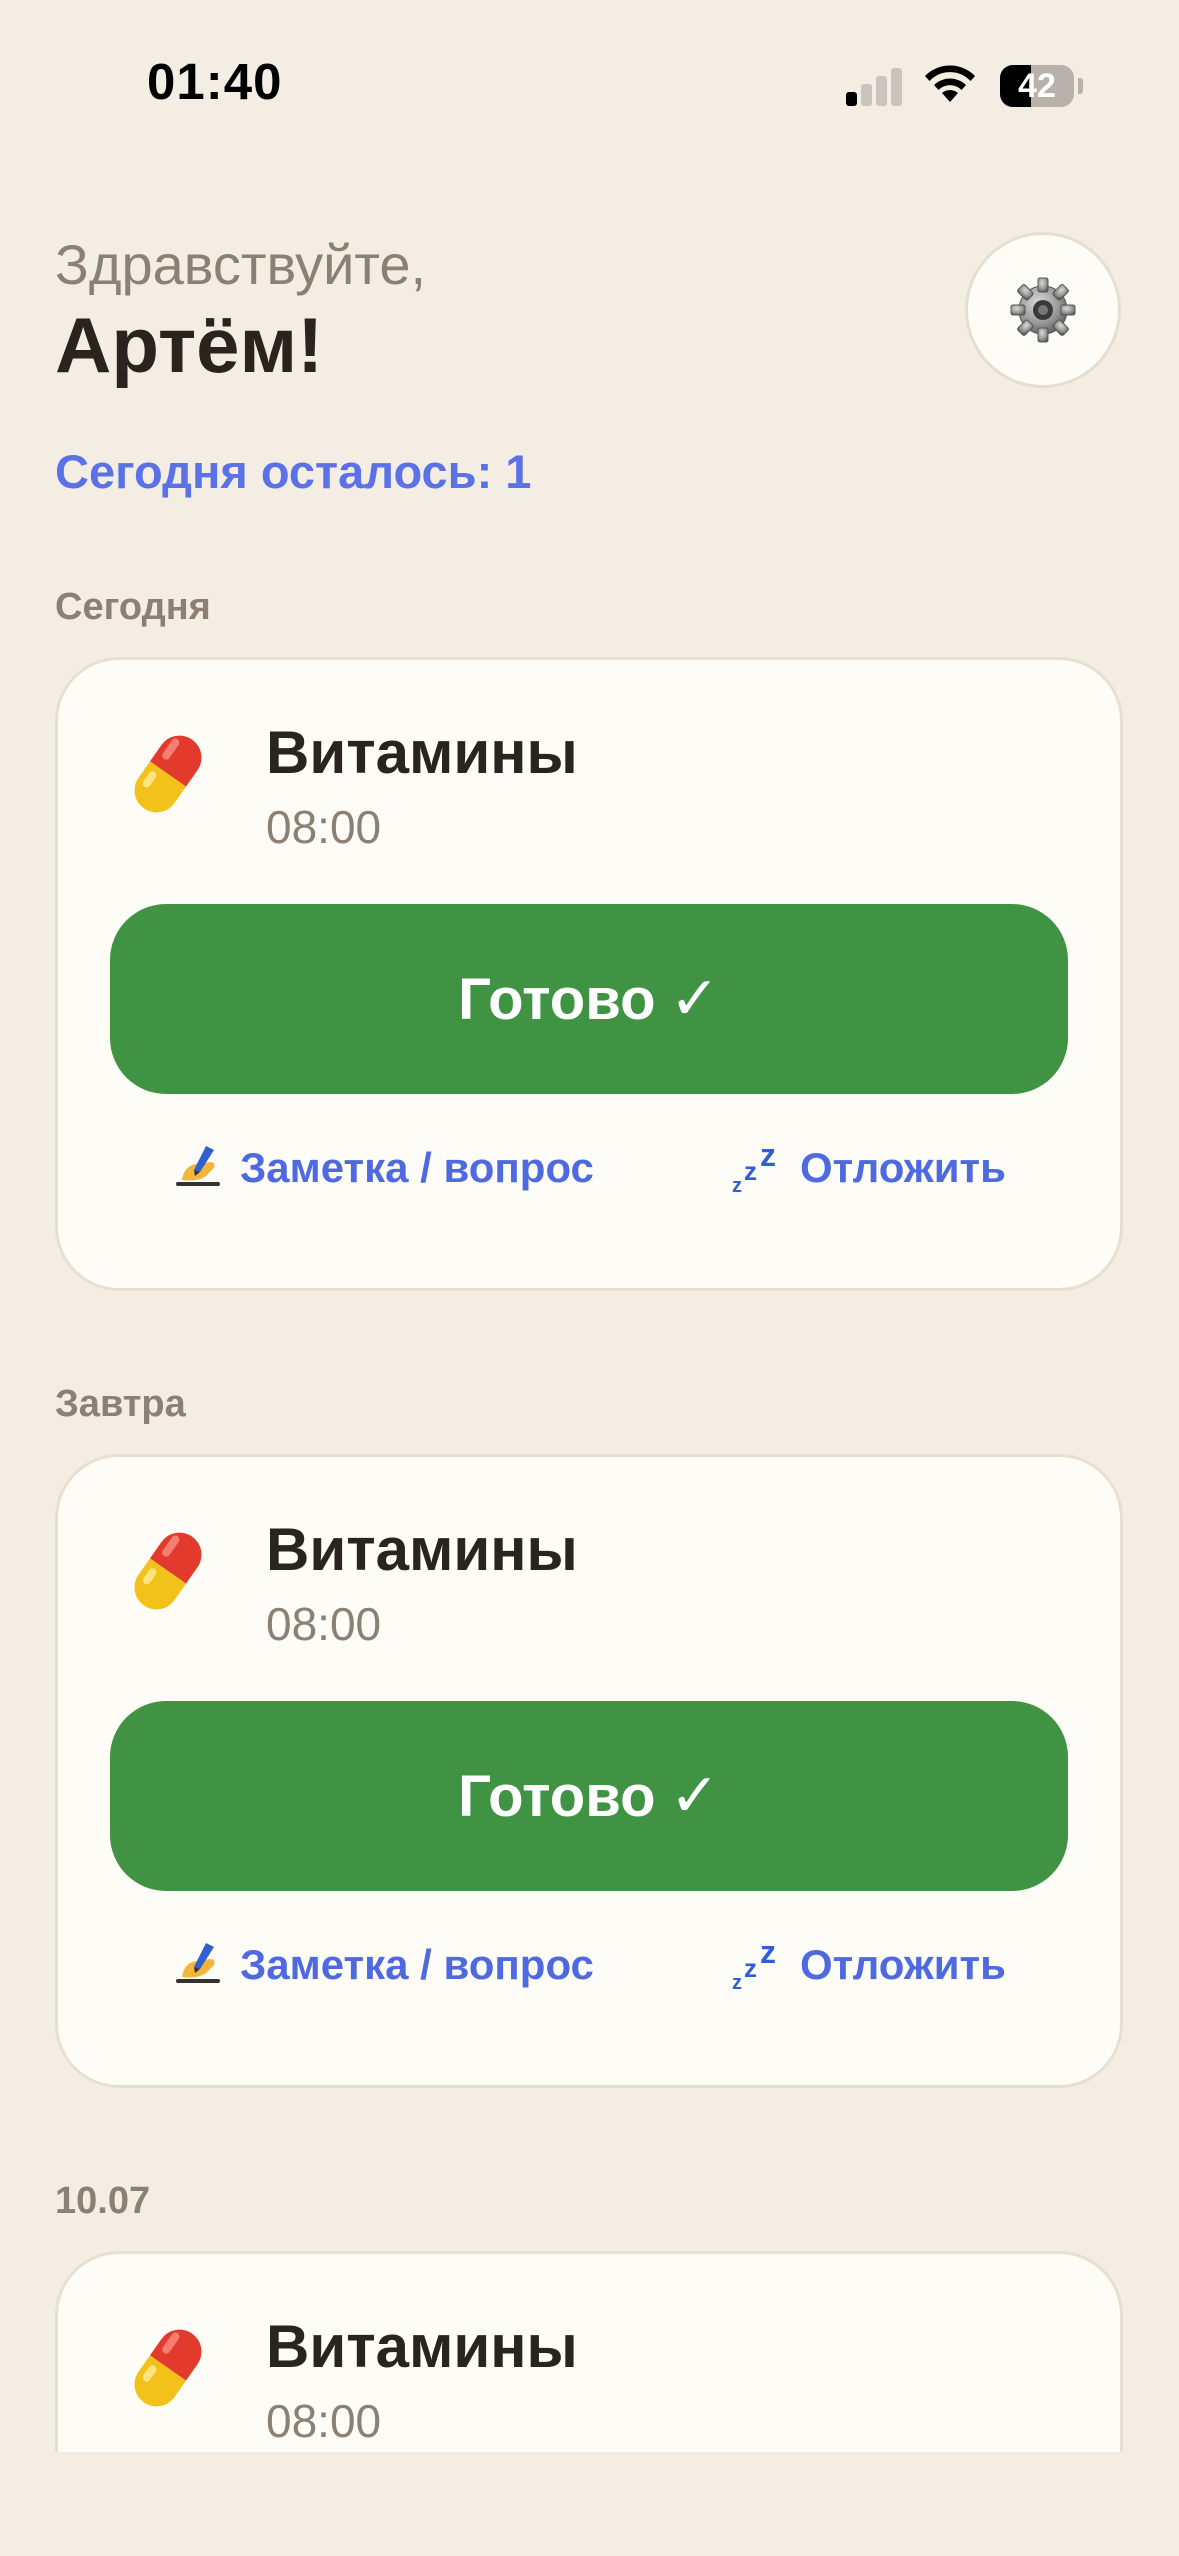  What do you see at coordinates (241, 264) in the screenshot?
I see `greeting-text: Здравствуйте,` at bounding box center [241, 264].